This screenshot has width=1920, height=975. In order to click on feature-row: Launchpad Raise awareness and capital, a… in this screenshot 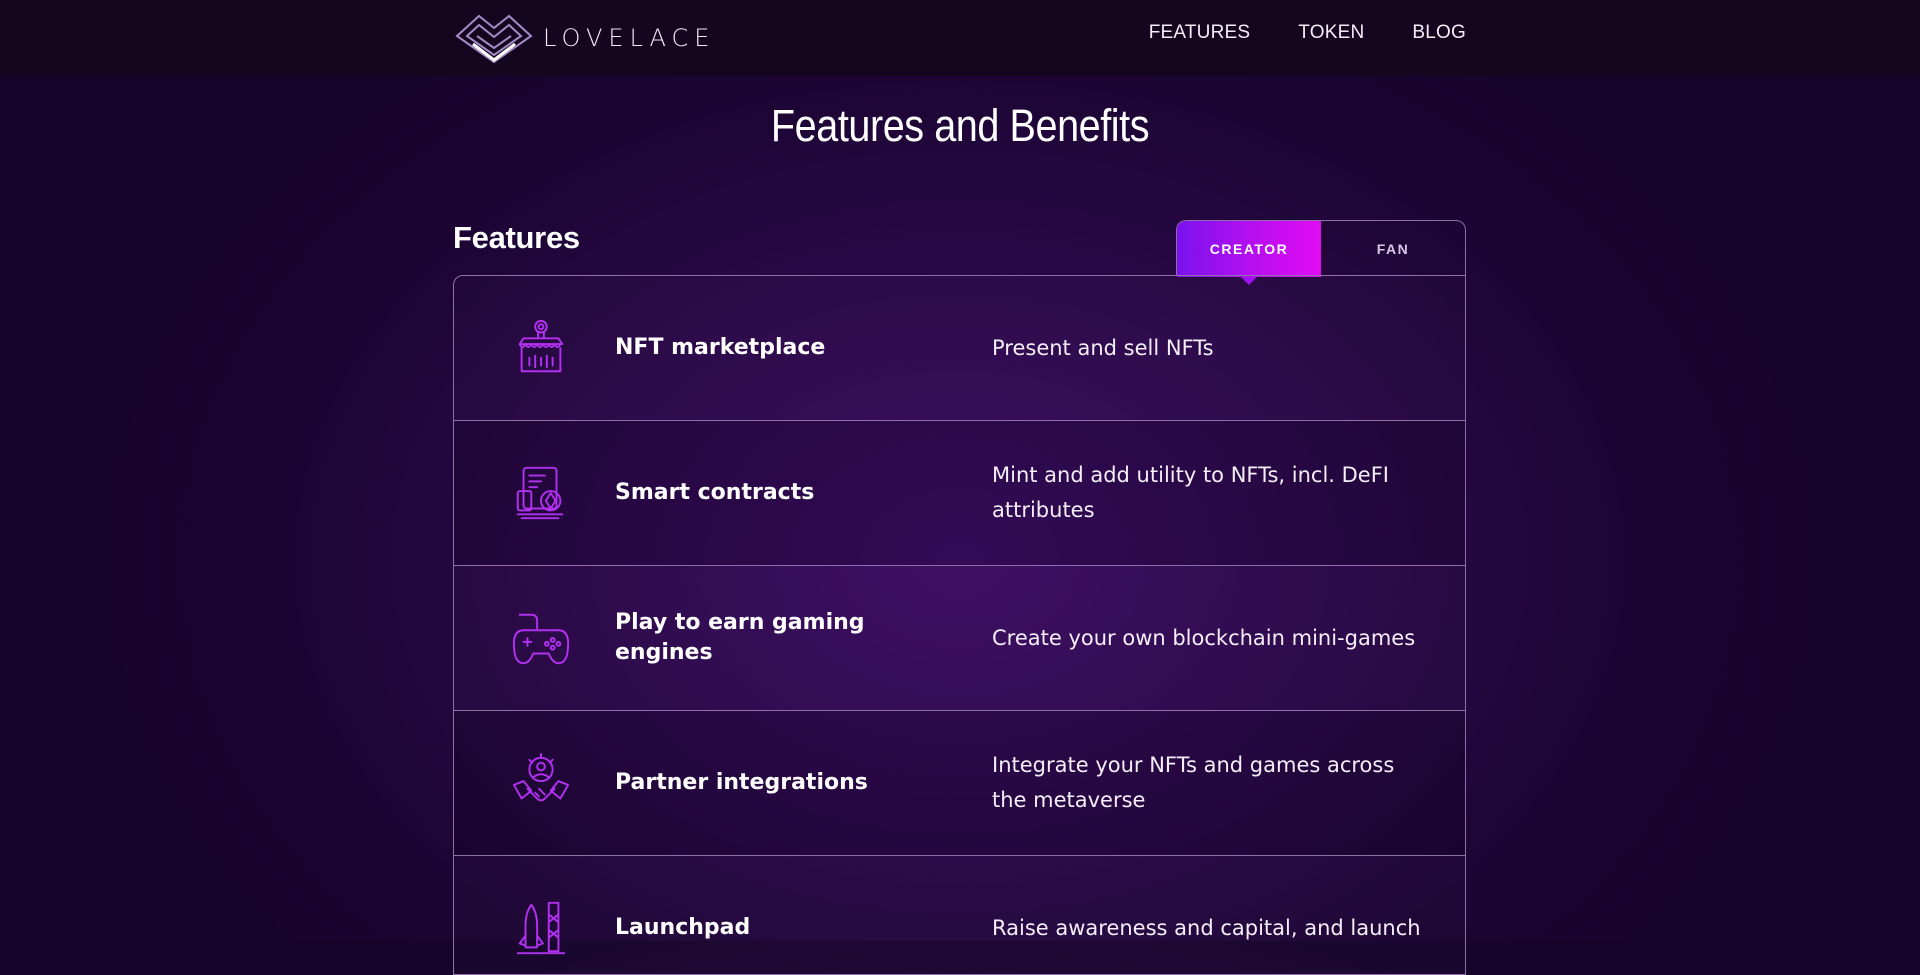, I will do `click(959, 915)`.